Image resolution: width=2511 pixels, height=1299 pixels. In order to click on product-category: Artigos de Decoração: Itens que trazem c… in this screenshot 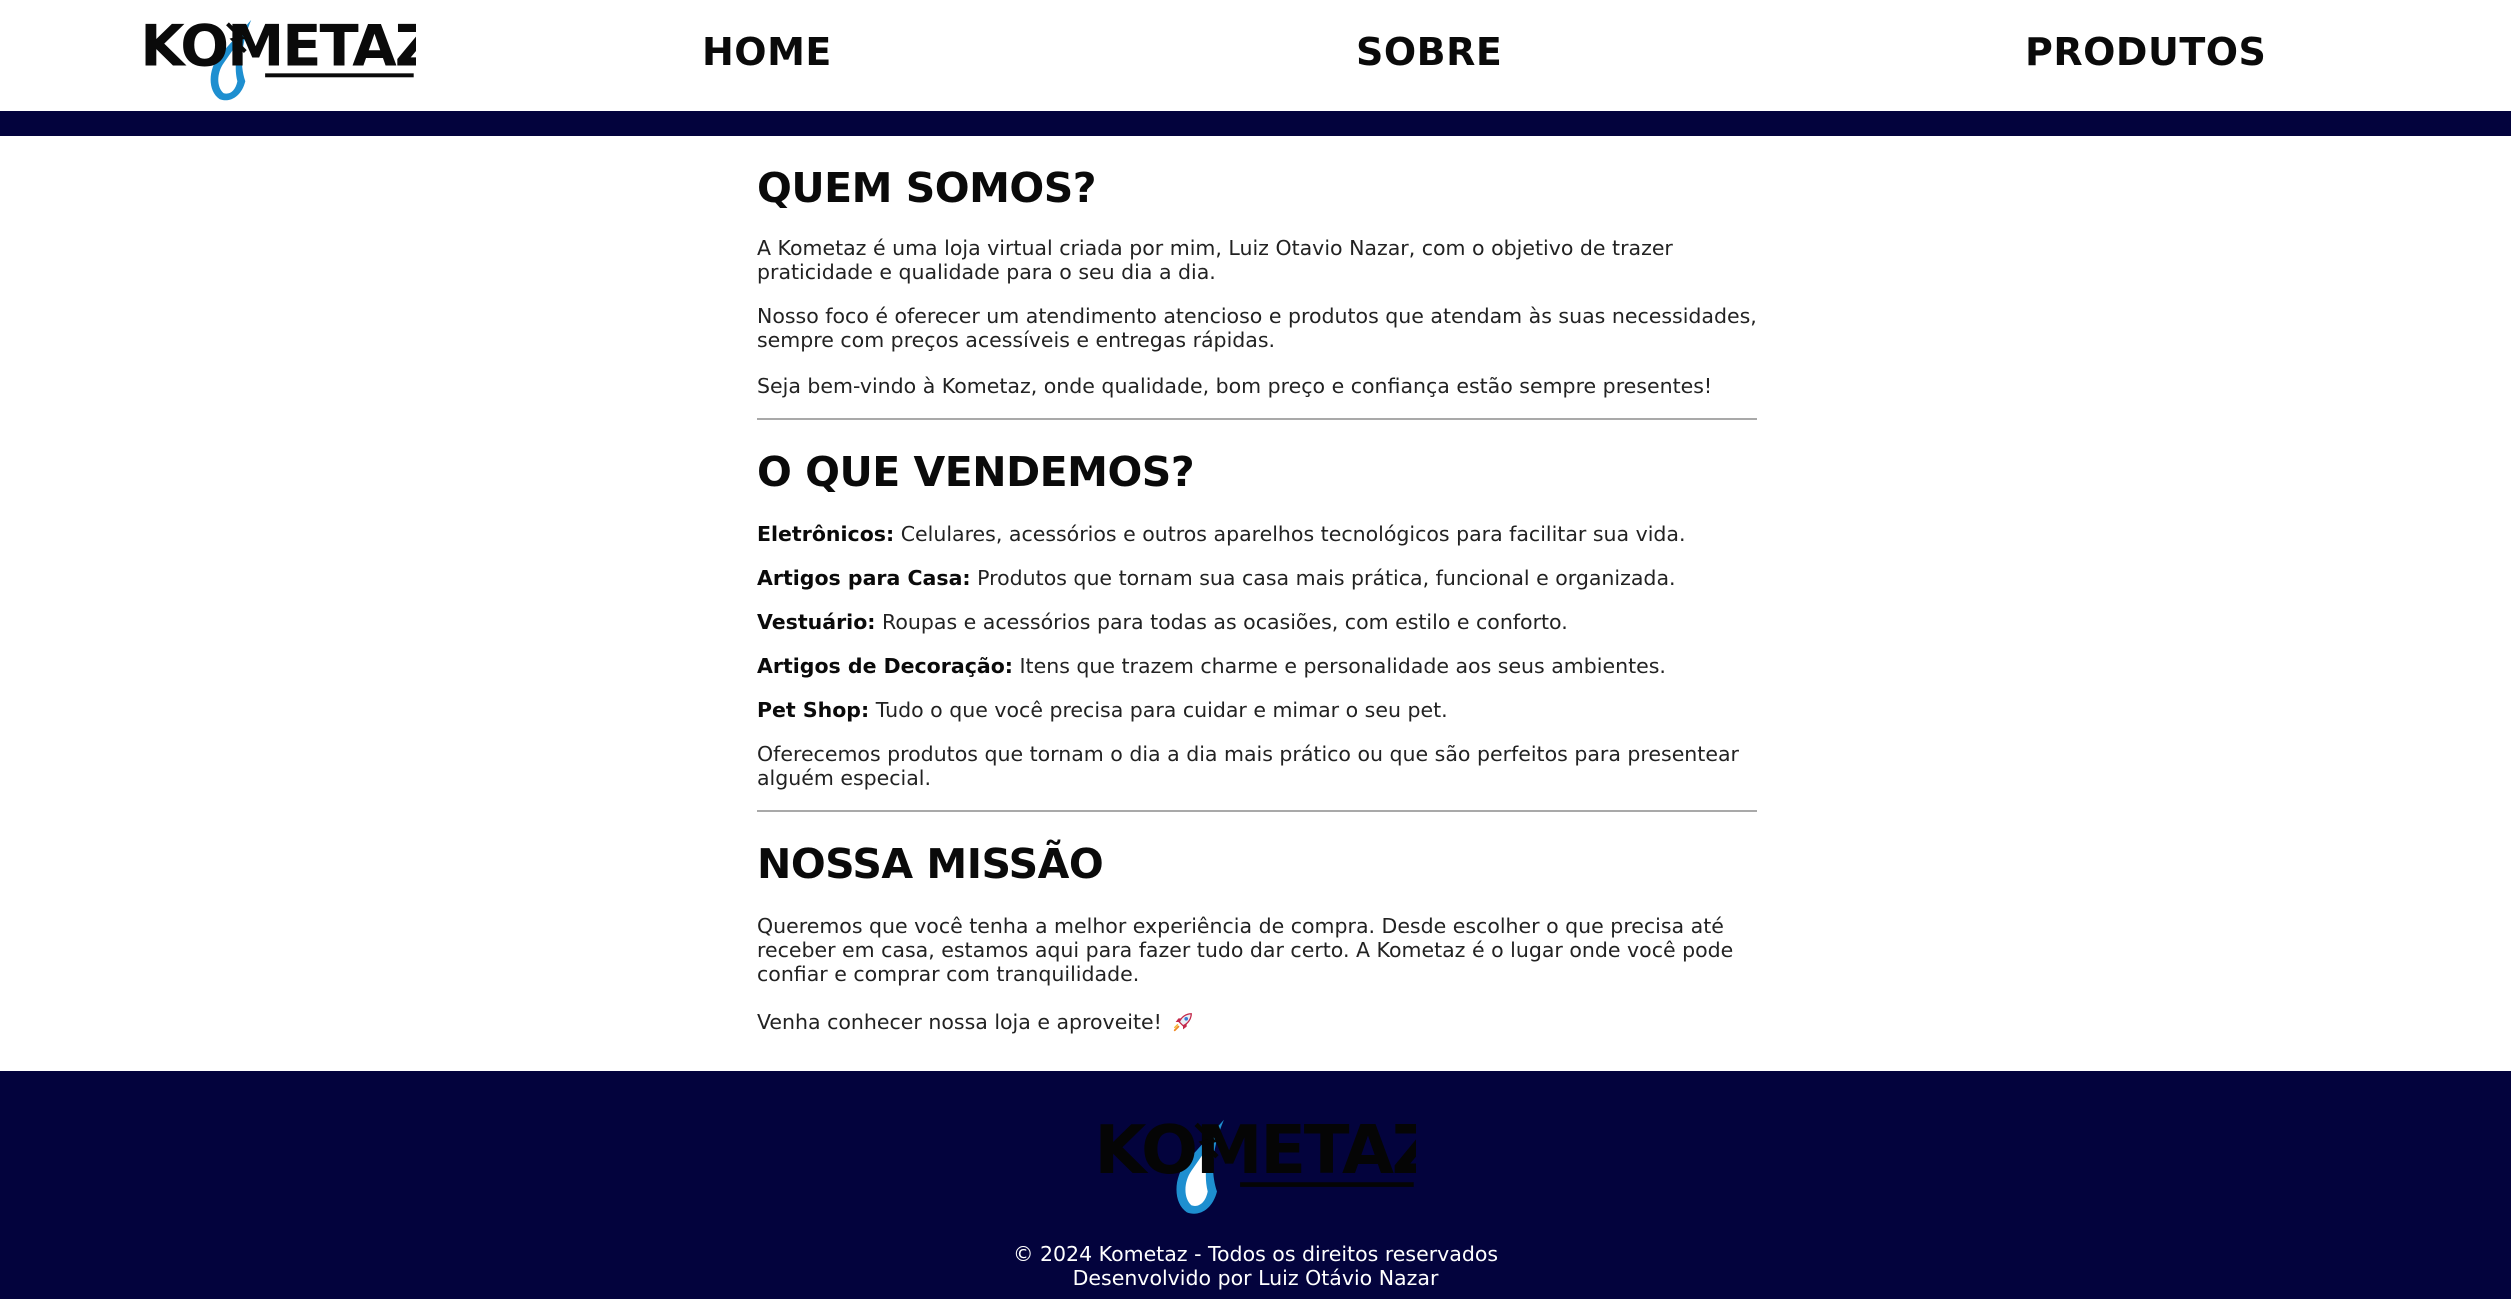, I will do `click(1257, 666)`.